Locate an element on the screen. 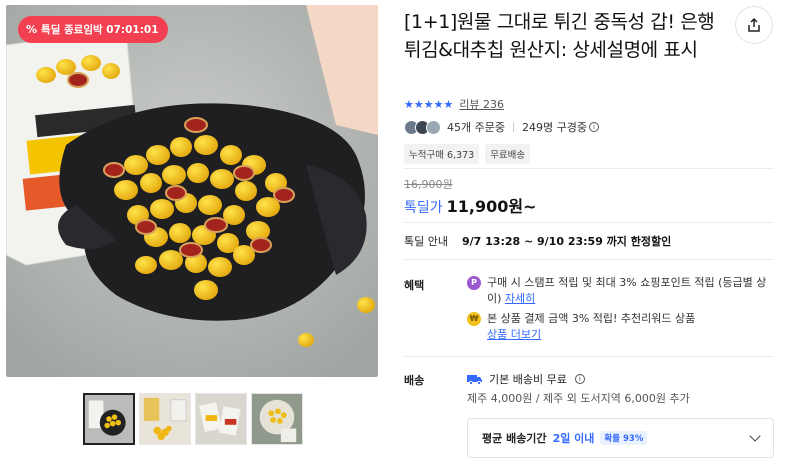 The image size is (800, 473). deal-price: 11,900원~ is located at coordinates (491, 206).